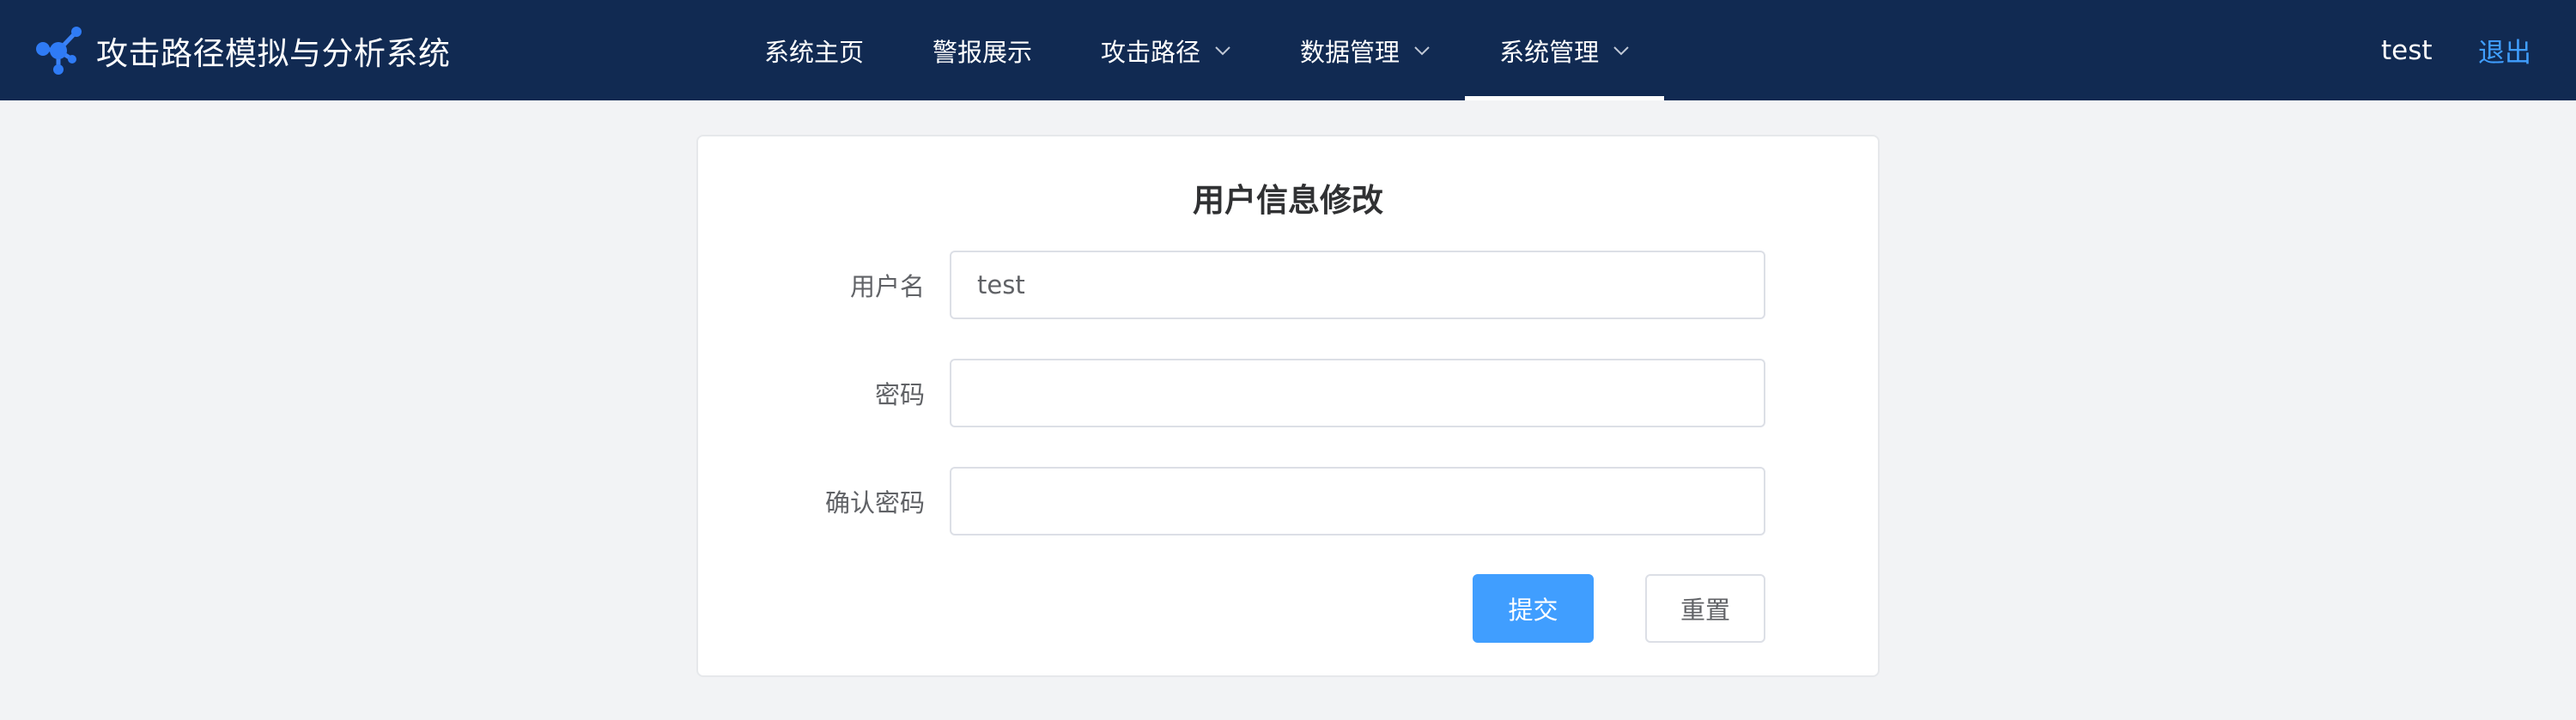 The image size is (2576, 720). I want to click on molecule-network-icon, so click(59, 50).